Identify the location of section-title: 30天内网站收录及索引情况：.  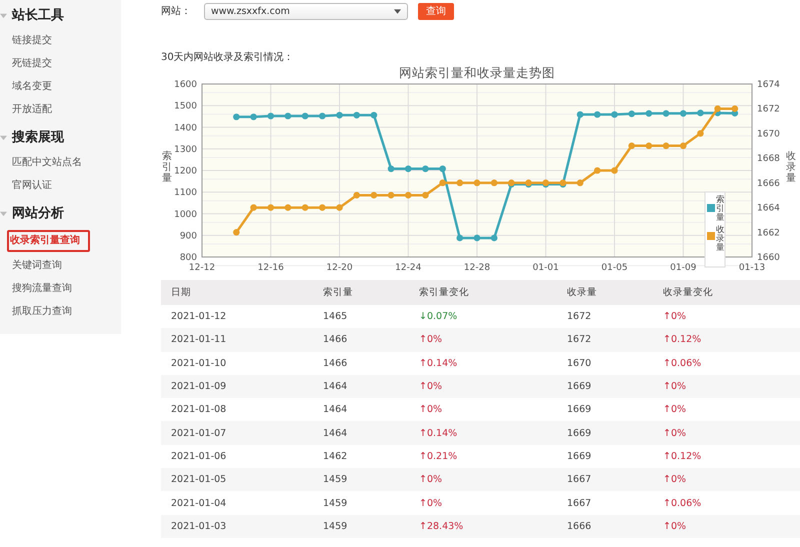
(228, 57).